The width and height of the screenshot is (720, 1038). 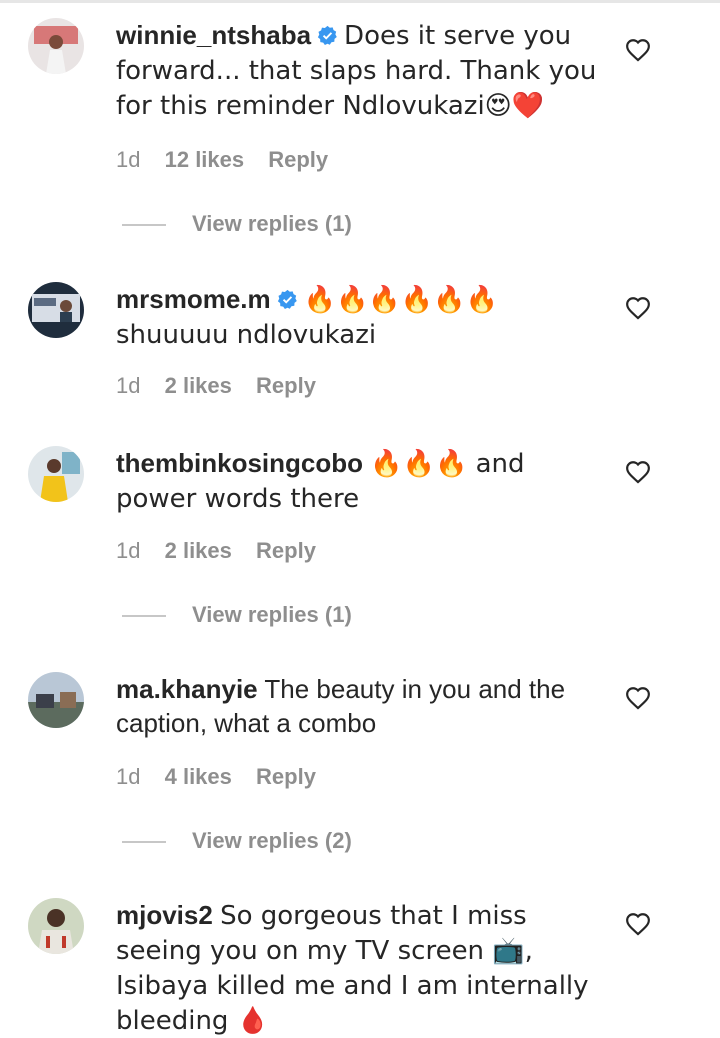 I want to click on comment-username: winnie_ntshaba, so click(x=213, y=35).